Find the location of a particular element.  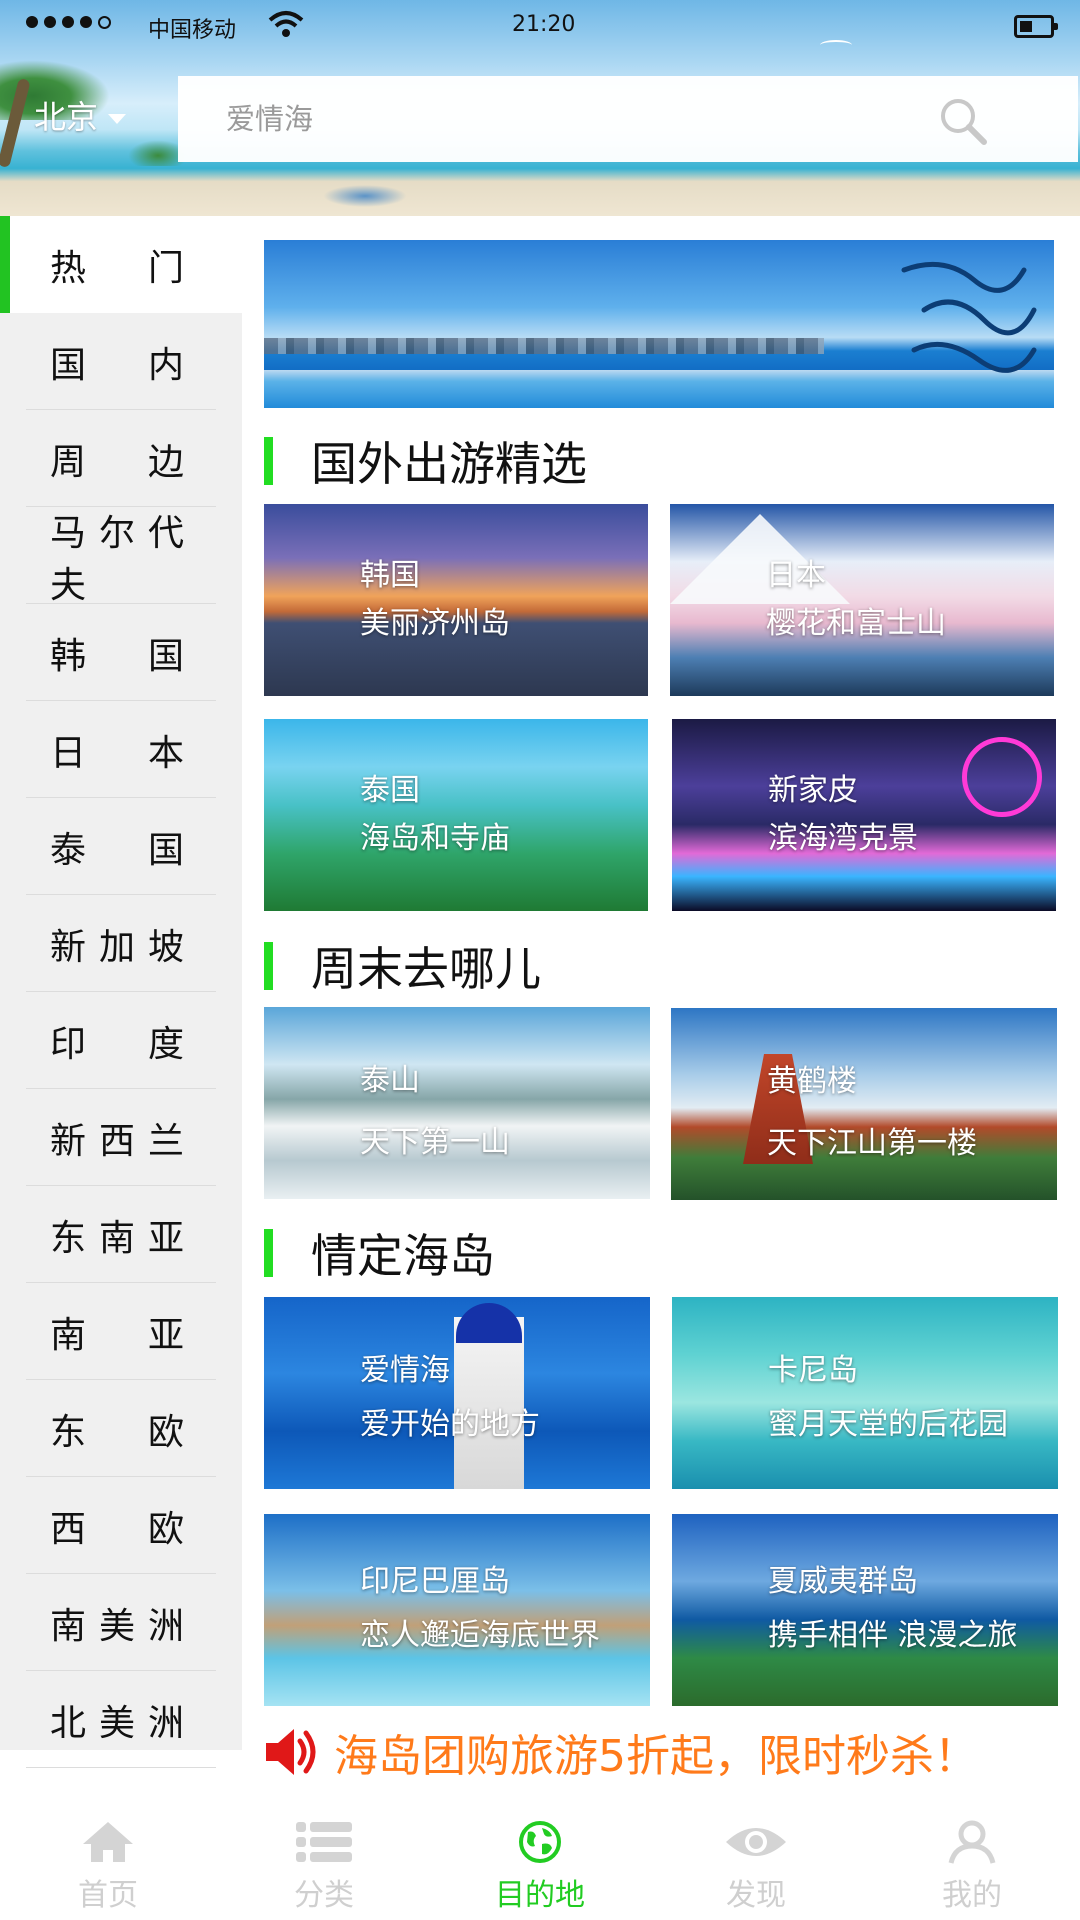

search-input is located at coordinates (526, 119).